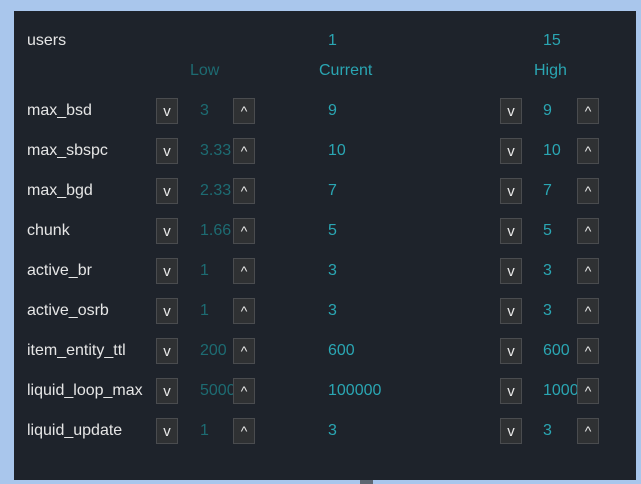 The height and width of the screenshot is (484, 641). What do you see at coordinates (332, 190) in the screenshot?
I see `current-value: 7` at bounding box center [332, 190].